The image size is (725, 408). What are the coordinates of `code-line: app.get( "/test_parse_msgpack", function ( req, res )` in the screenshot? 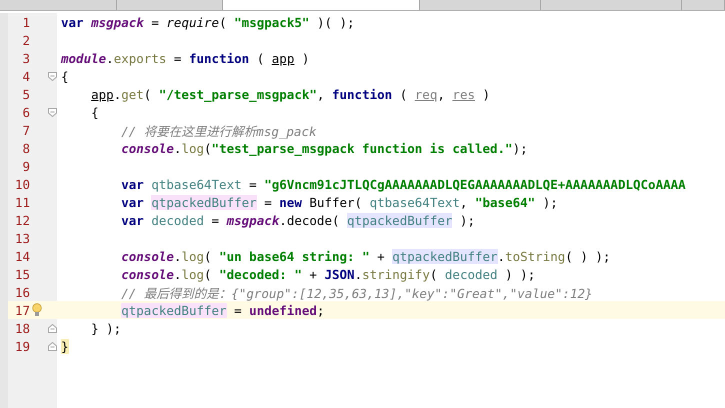 It's located at (290, 94).